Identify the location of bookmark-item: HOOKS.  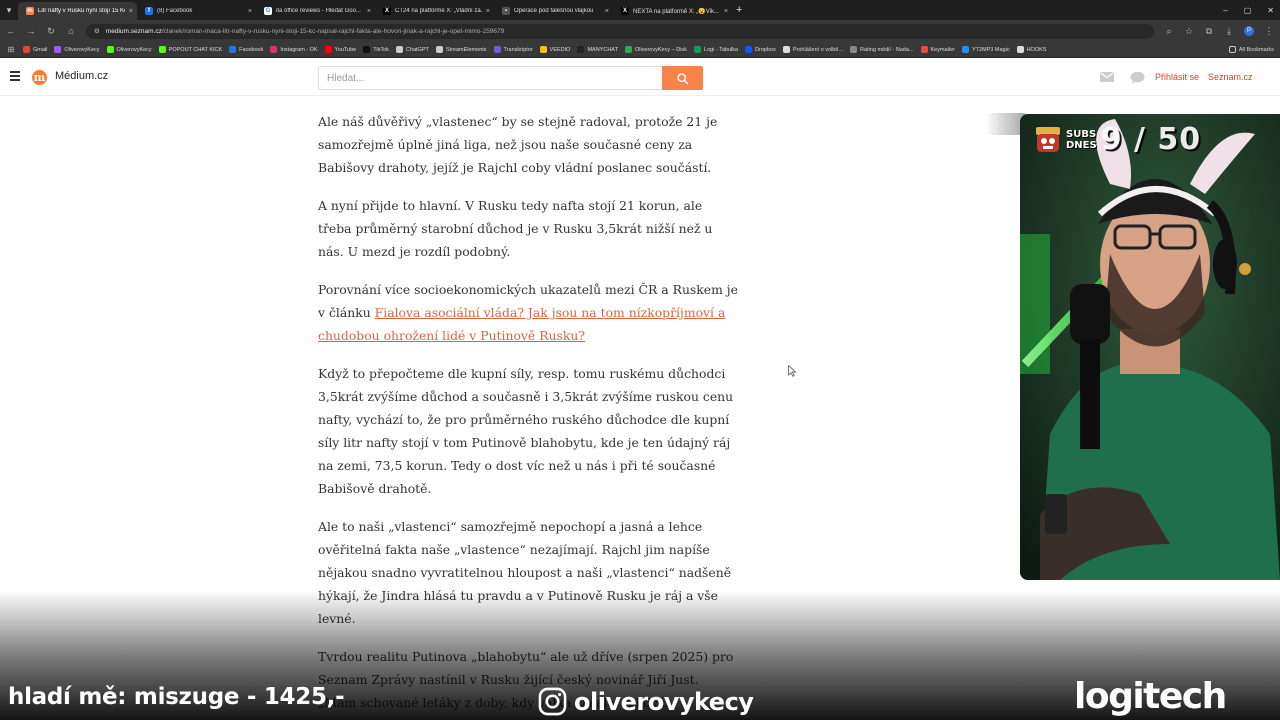
(1031, 49).